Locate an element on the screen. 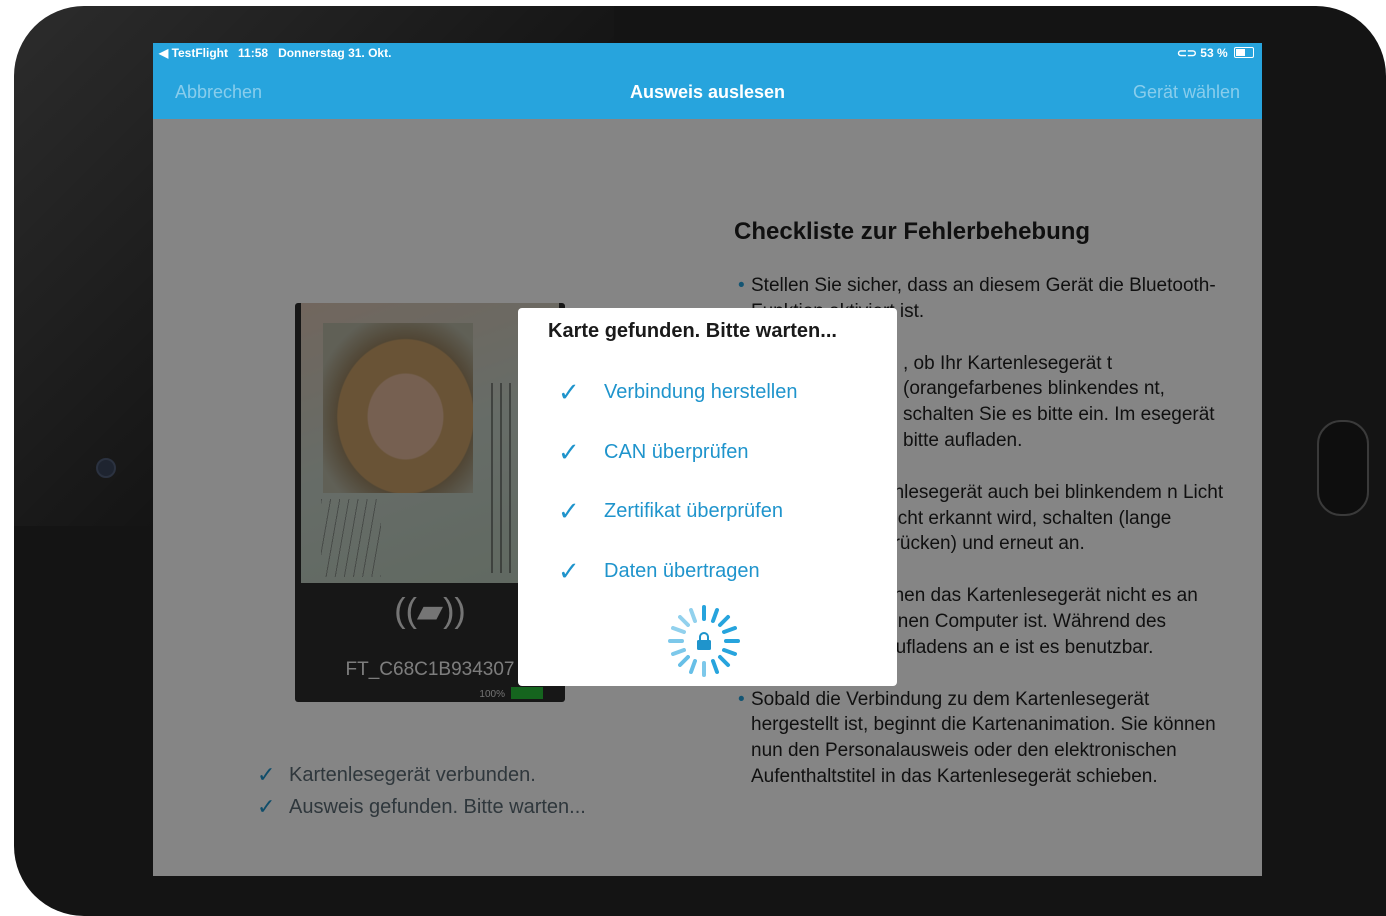 This screenshot has height=916, width=1386. home-button is located at coordinates (1343, 468).